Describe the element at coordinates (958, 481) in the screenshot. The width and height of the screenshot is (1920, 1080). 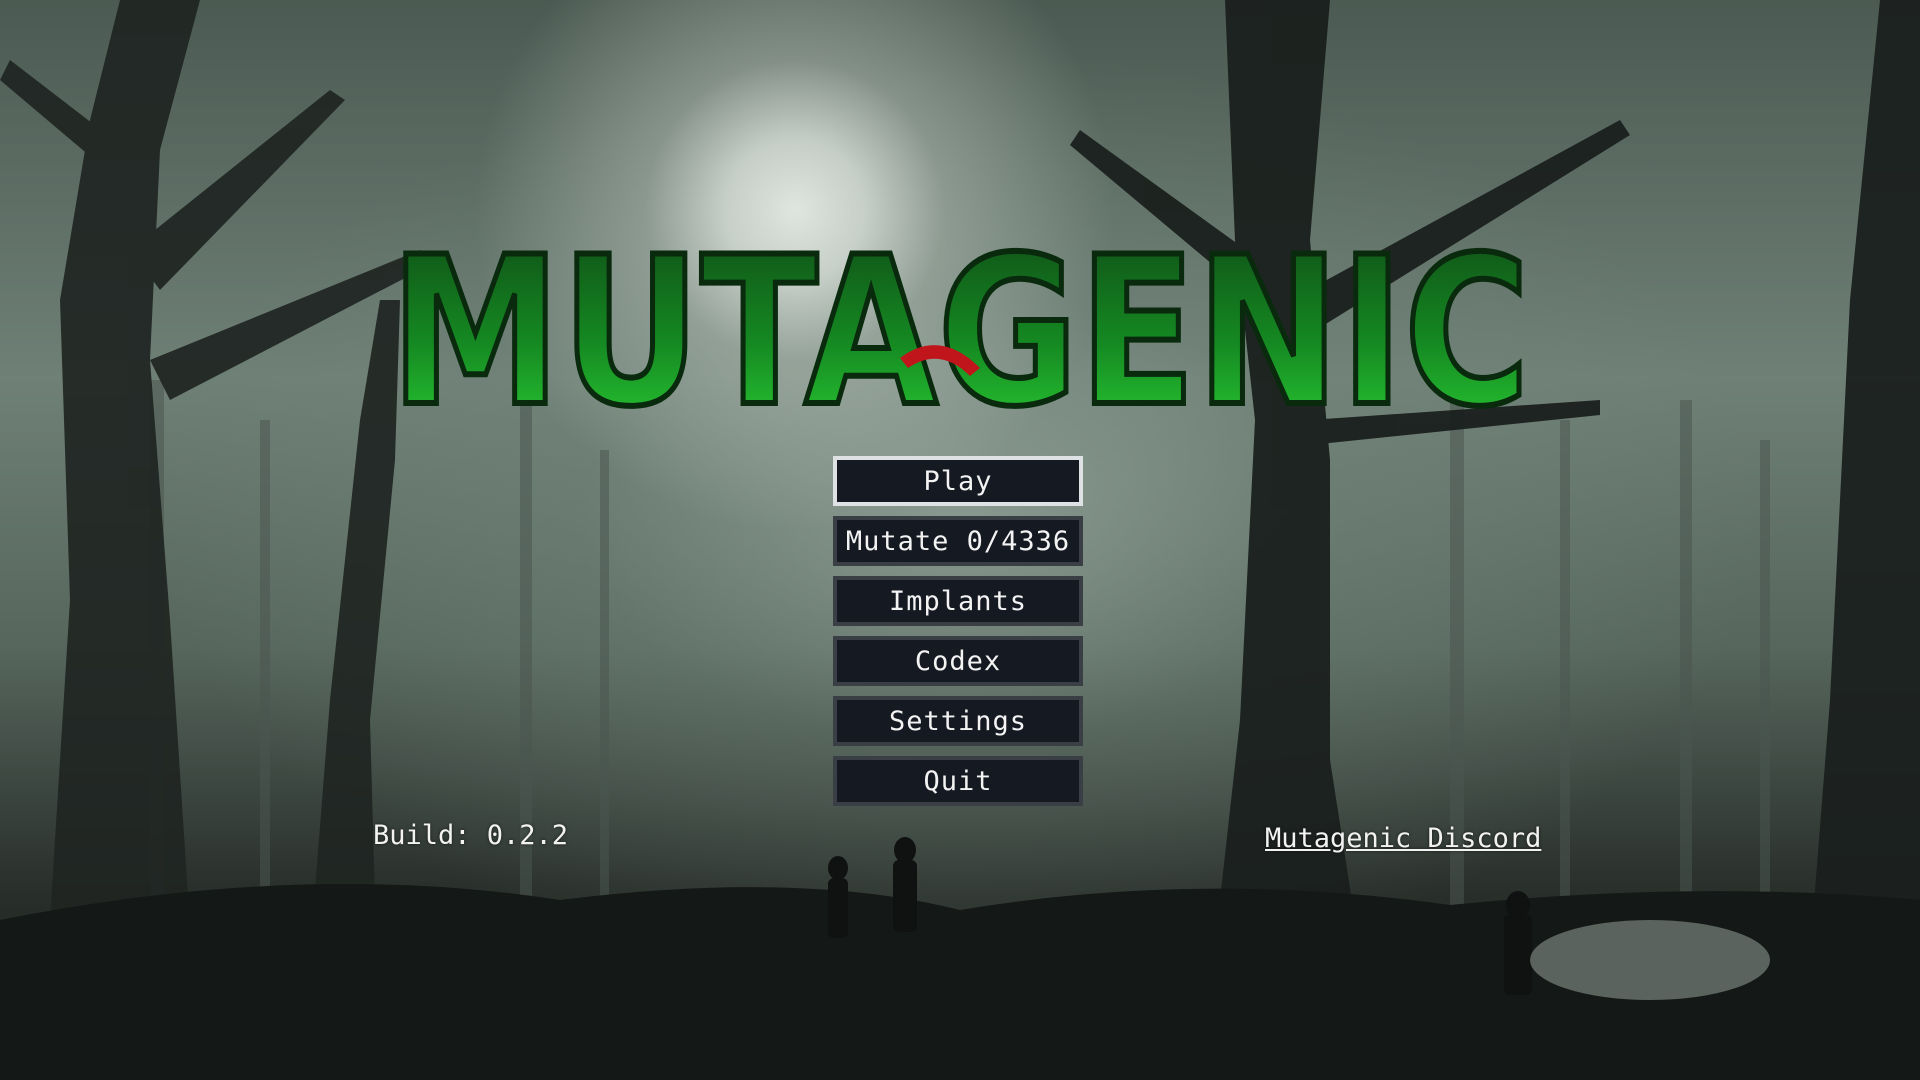
I see `play-button: Play` at that location.